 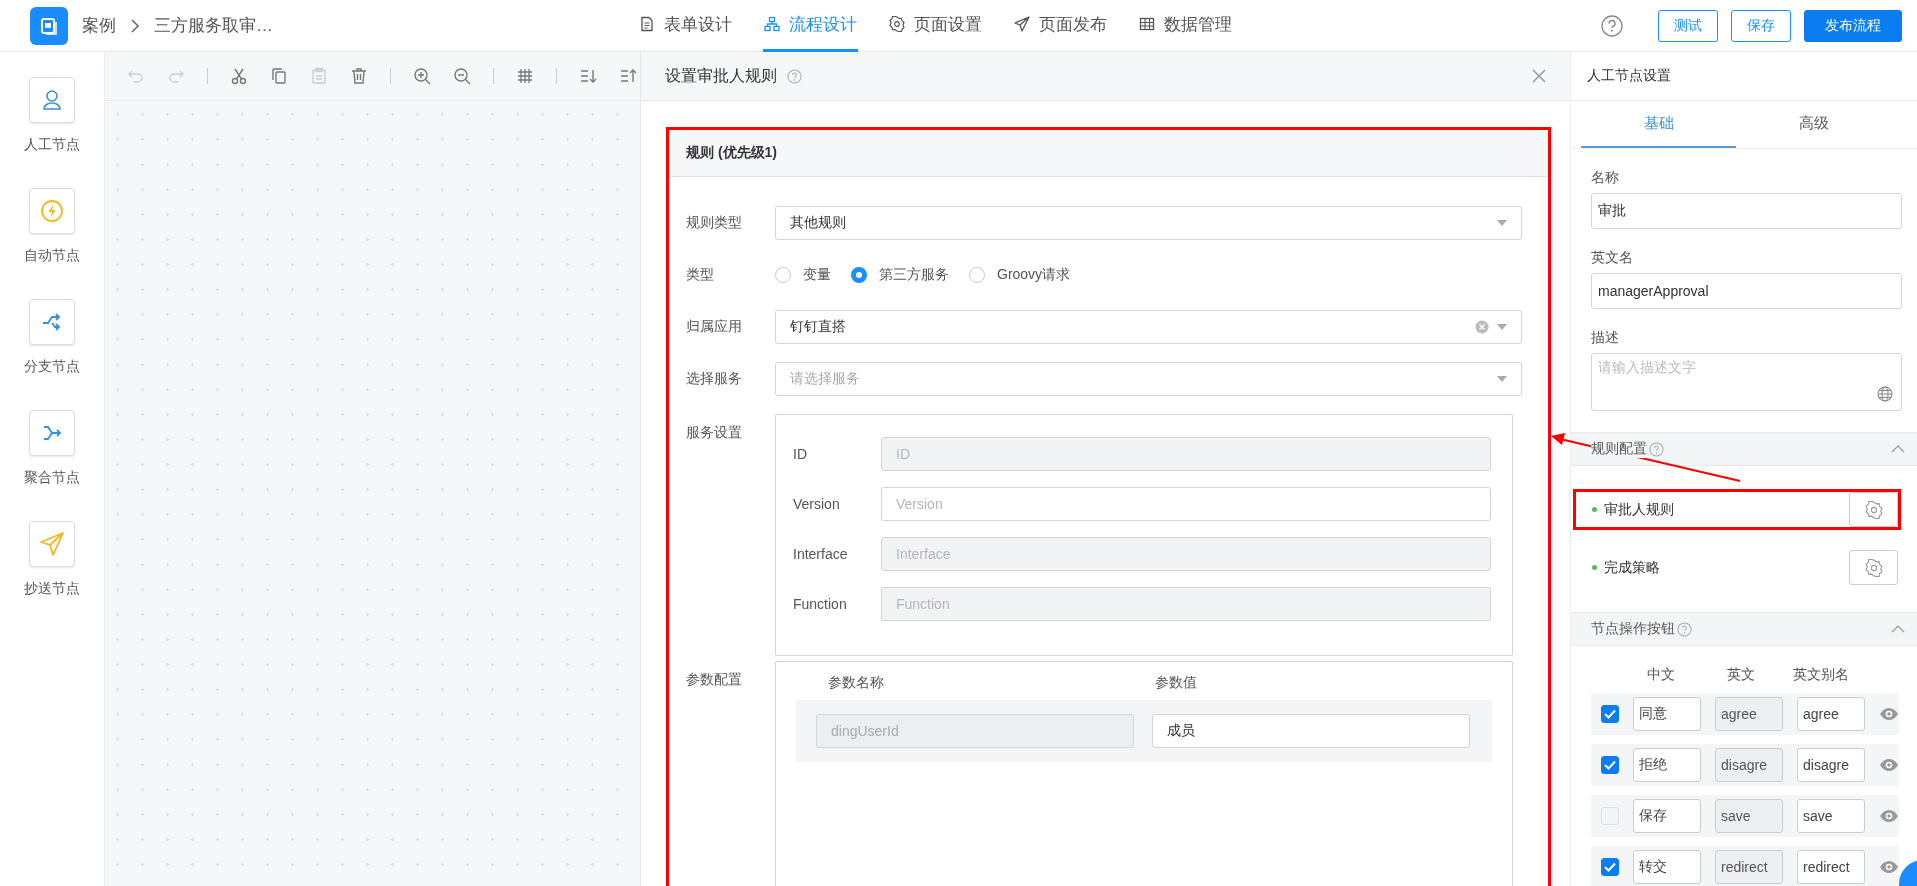 What do you see at coordinates (1831, 816) in the screenshot?
I see `alias-input: save` at bounding box center [1831, 816].